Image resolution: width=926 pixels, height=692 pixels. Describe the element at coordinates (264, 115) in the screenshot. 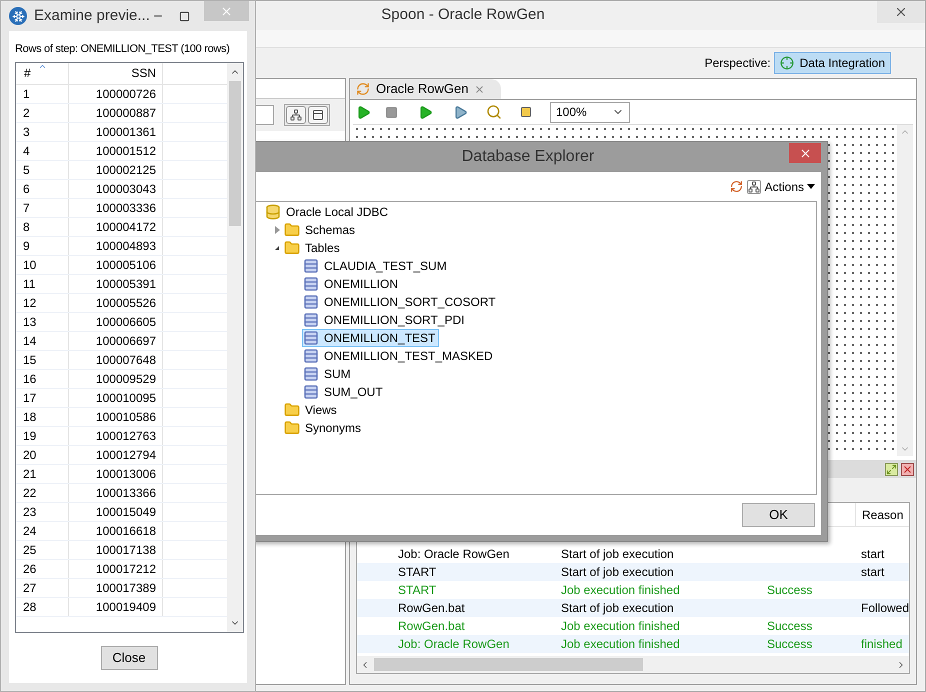

I see `search-field` at that location.